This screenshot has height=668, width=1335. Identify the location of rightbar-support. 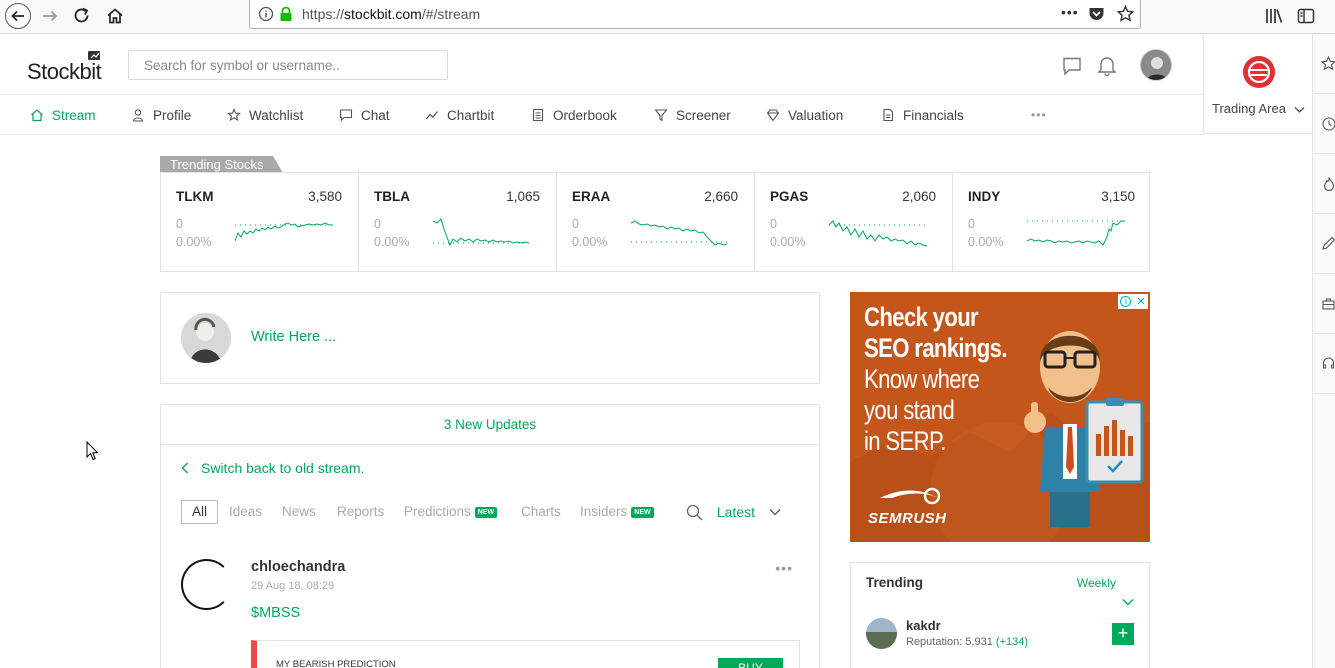
(1324, 364).